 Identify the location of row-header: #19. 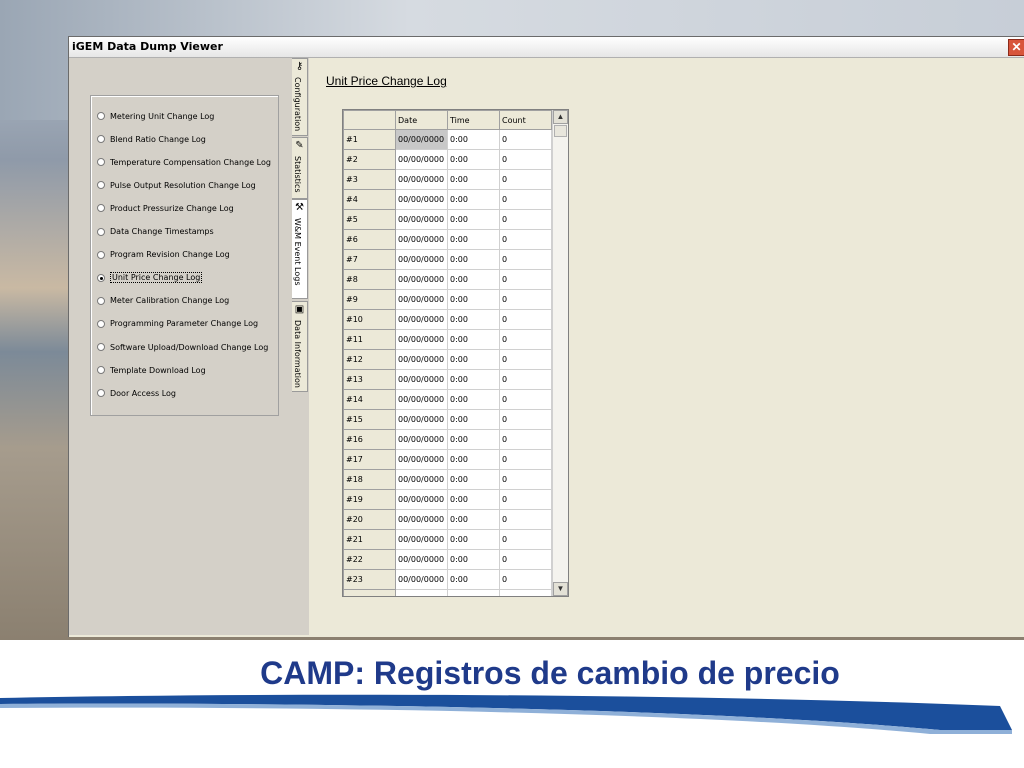
(369, 499).